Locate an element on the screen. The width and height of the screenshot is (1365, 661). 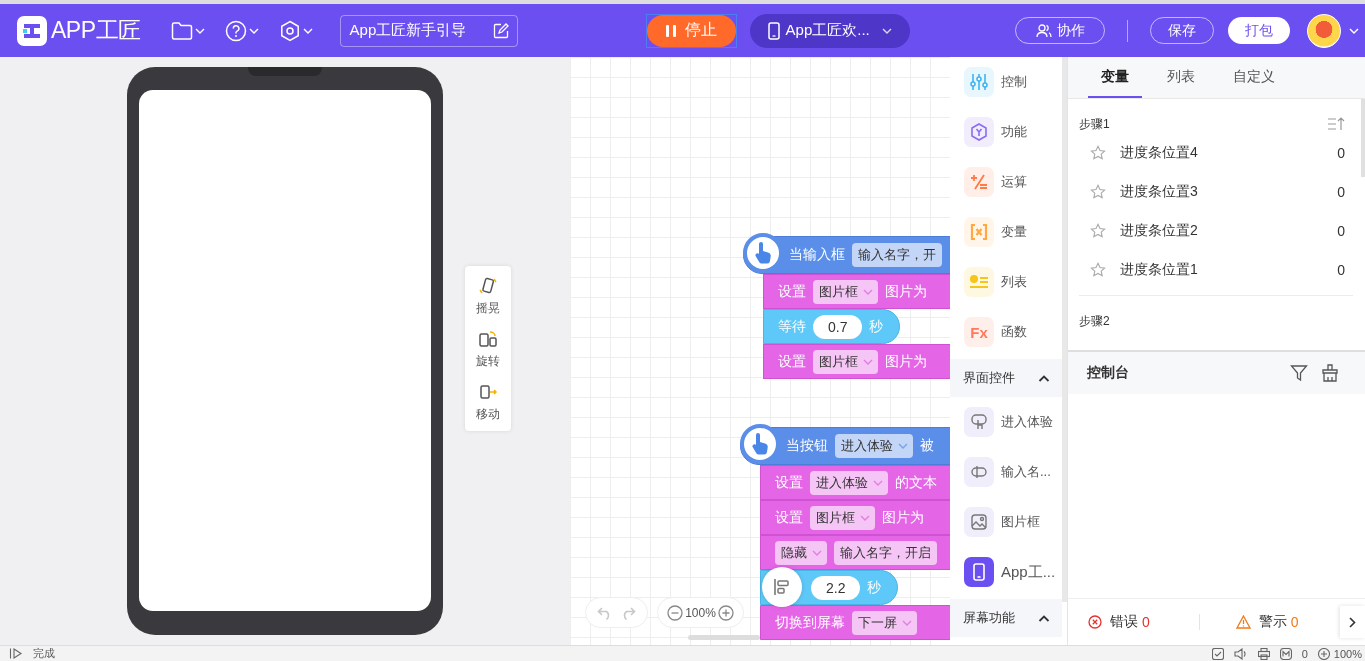
error-icon is located at coordinates (1095, 622).